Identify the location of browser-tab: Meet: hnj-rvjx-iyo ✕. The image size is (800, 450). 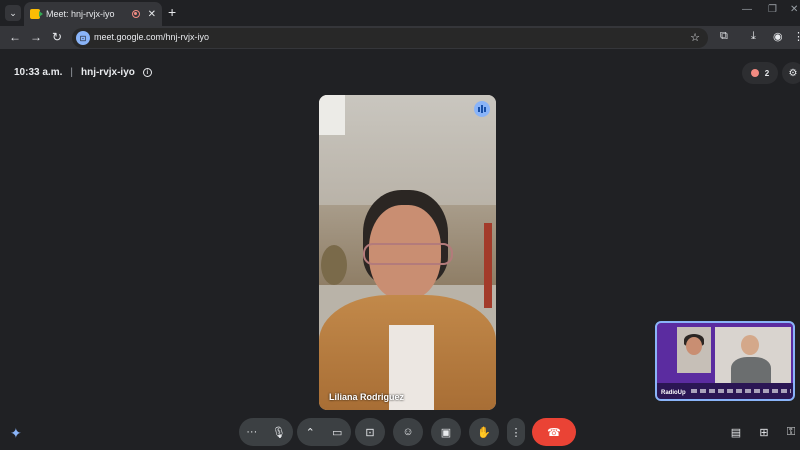
(93, 14).